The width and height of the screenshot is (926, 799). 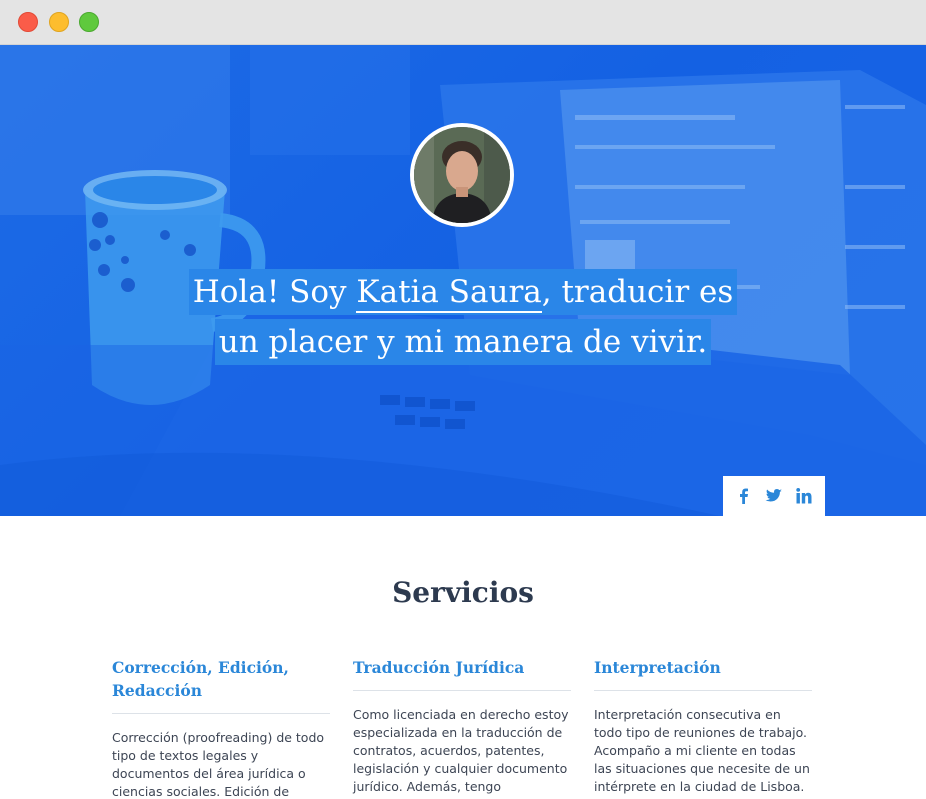 What do you see at coordinates (89, 22) in the screenshot?
I see `maximize-window-button` at bounding box center [89, 22].